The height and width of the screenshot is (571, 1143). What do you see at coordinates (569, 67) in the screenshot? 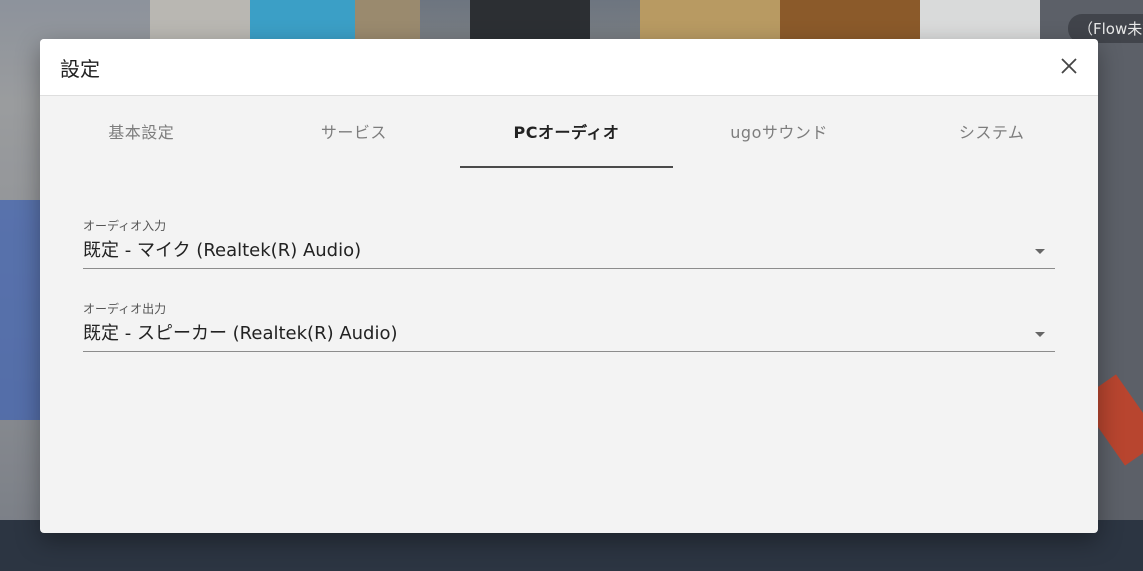
I see `dialog-header: 設定` at bounding box center [569, 67].